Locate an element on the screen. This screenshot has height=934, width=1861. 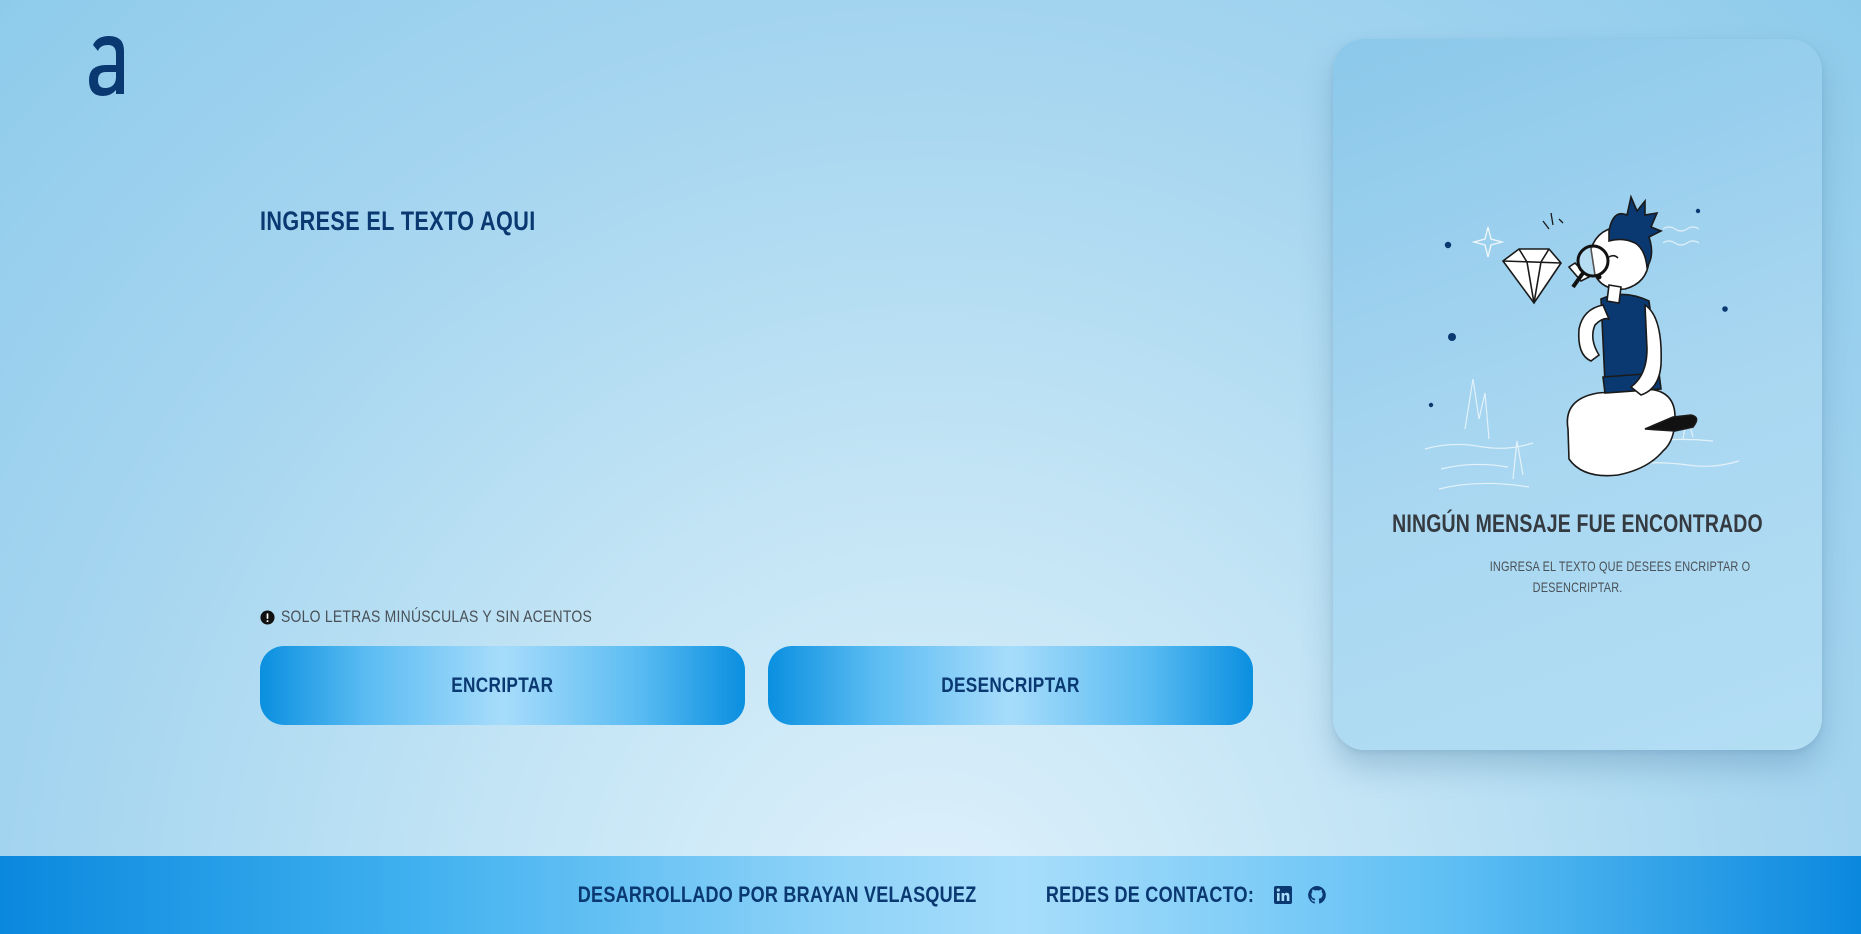
input-notice: SOLO LETRAS MINÚSCULAS Y SIN ACENTOS is located at coordinates (460, 617).